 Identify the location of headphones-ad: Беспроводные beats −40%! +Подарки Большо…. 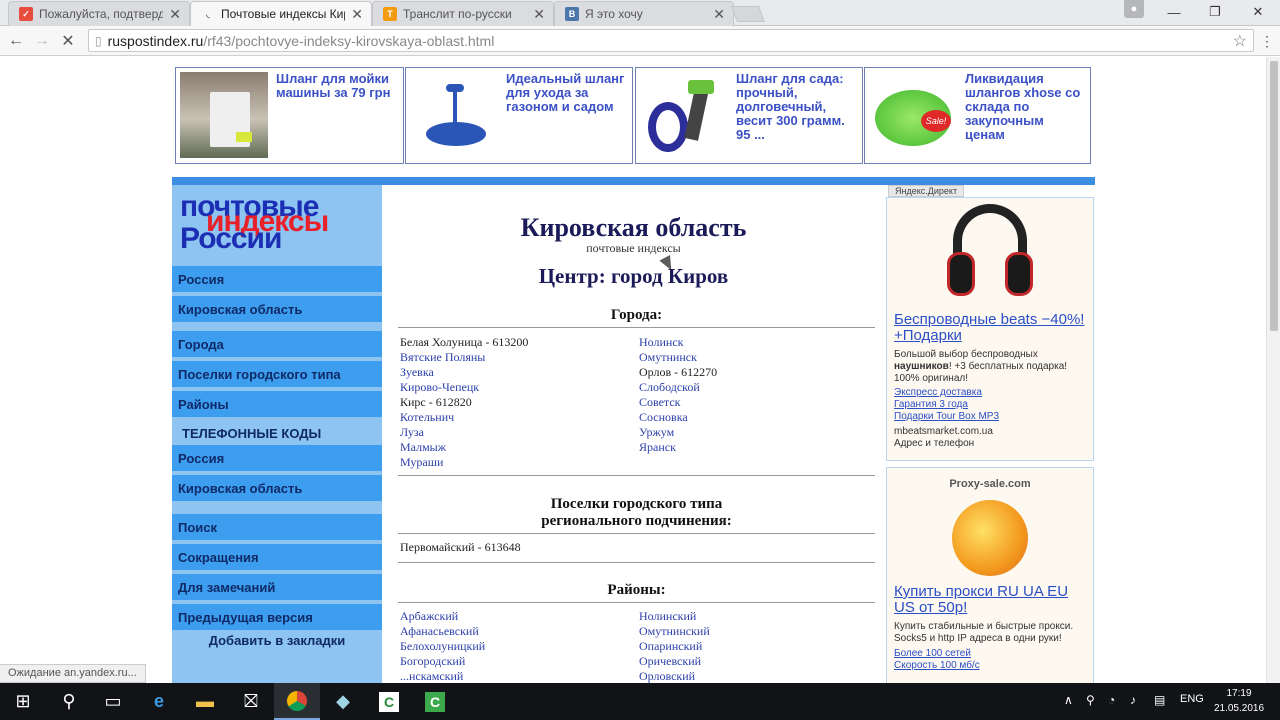
(990, 329).